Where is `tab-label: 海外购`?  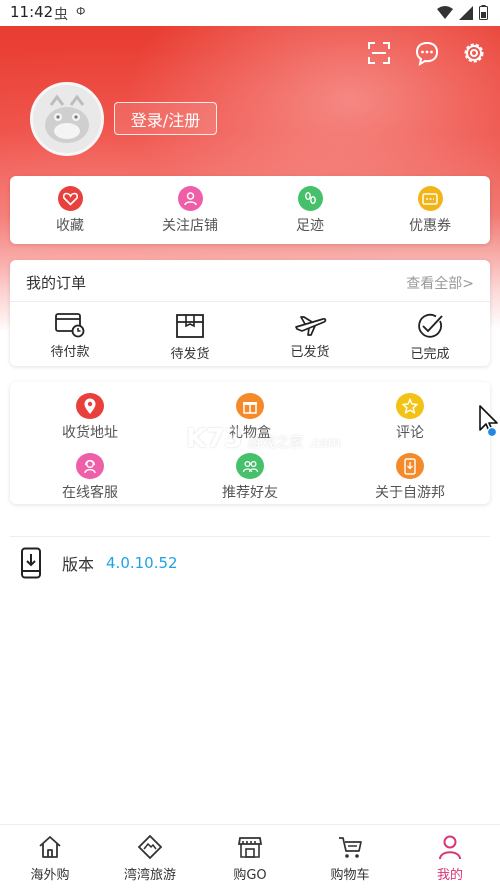
tab-label: 海外购 is located at coordinates (50, 875).